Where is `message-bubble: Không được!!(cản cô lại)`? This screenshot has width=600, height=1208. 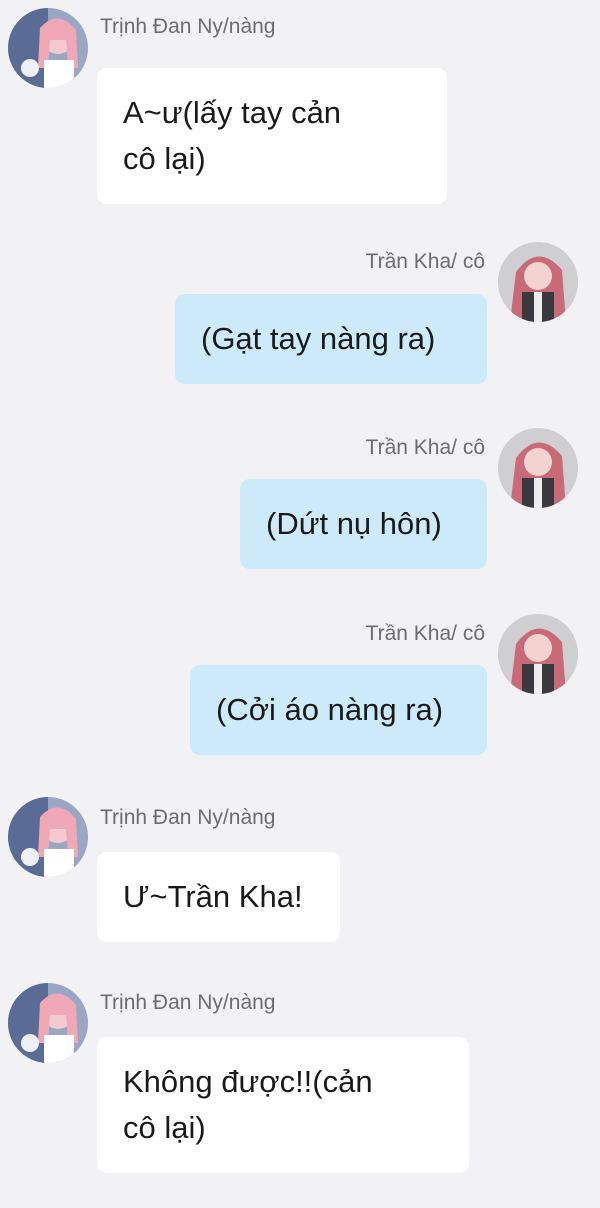
message-bubble: Không được!!(cản cô lại) is located at coordinates (283, 1105).